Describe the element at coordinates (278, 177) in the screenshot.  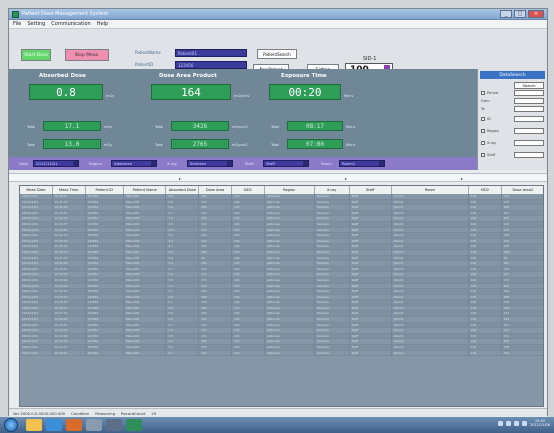
I see `splitter-bar: ▸ ▸ ▸` at that location.